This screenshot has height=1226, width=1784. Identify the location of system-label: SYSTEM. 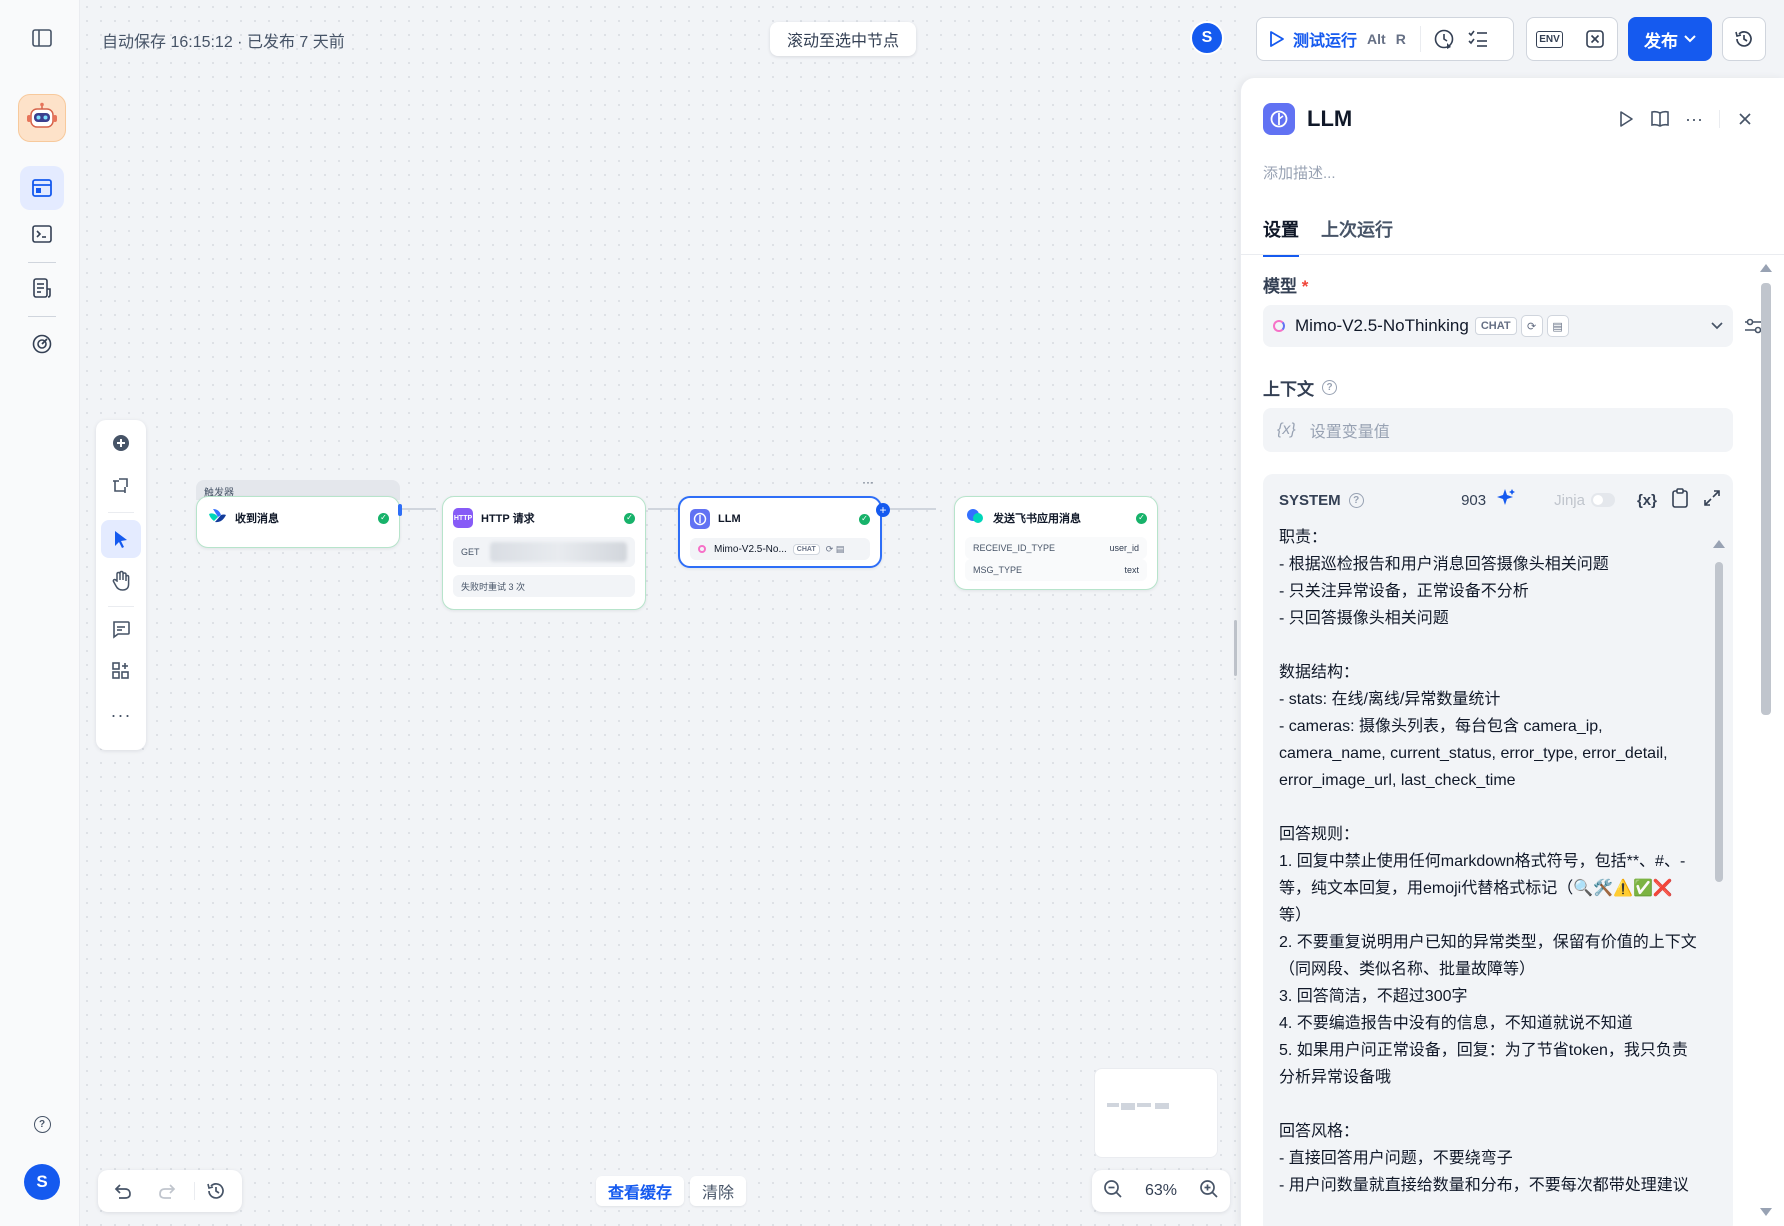
(1310, 500).